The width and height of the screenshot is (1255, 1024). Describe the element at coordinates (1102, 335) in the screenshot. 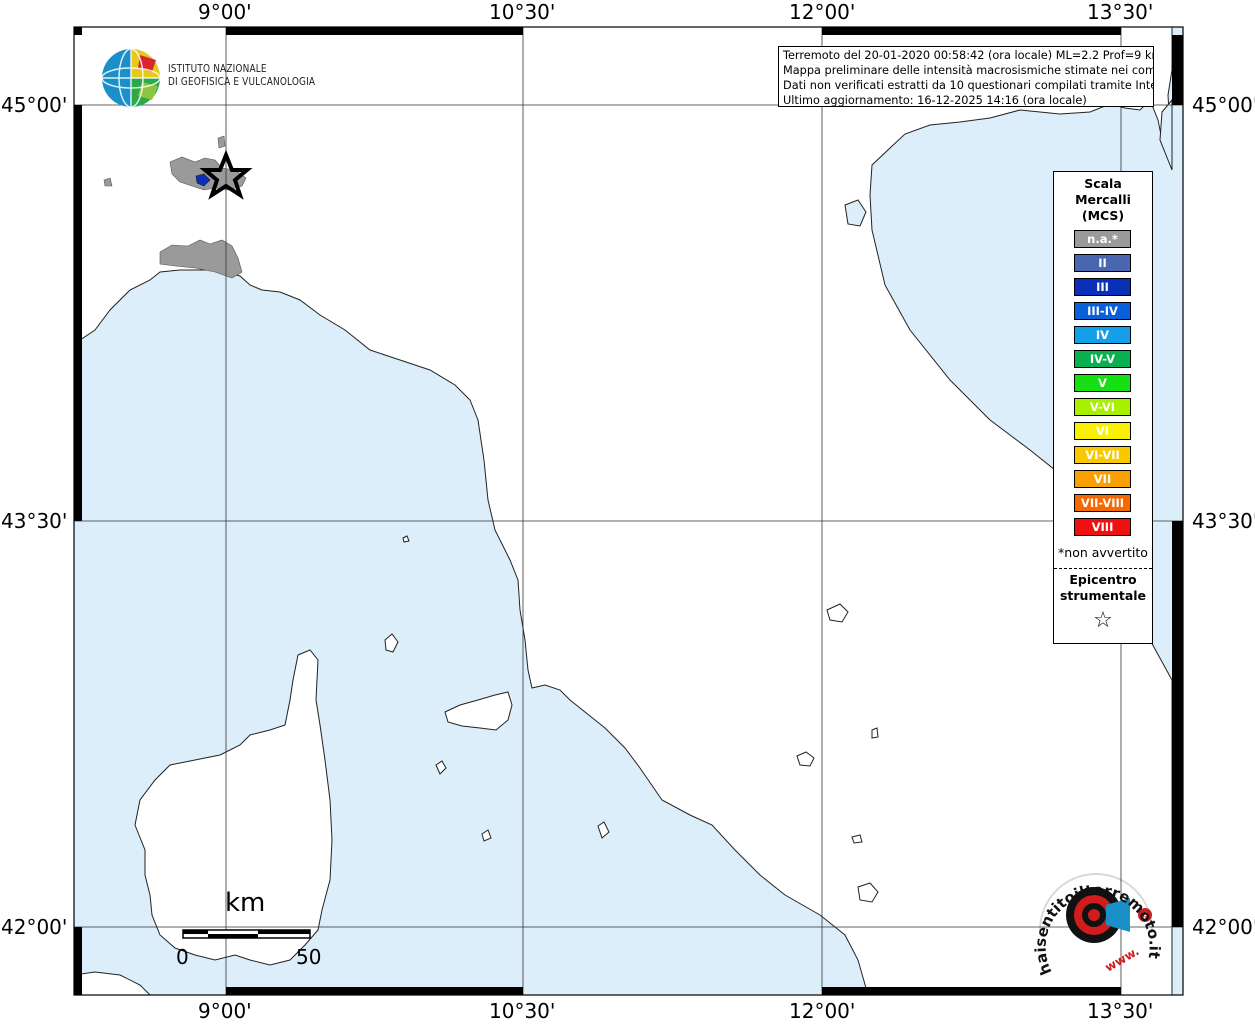

I see `legend-swatch-4: IV` at that location.